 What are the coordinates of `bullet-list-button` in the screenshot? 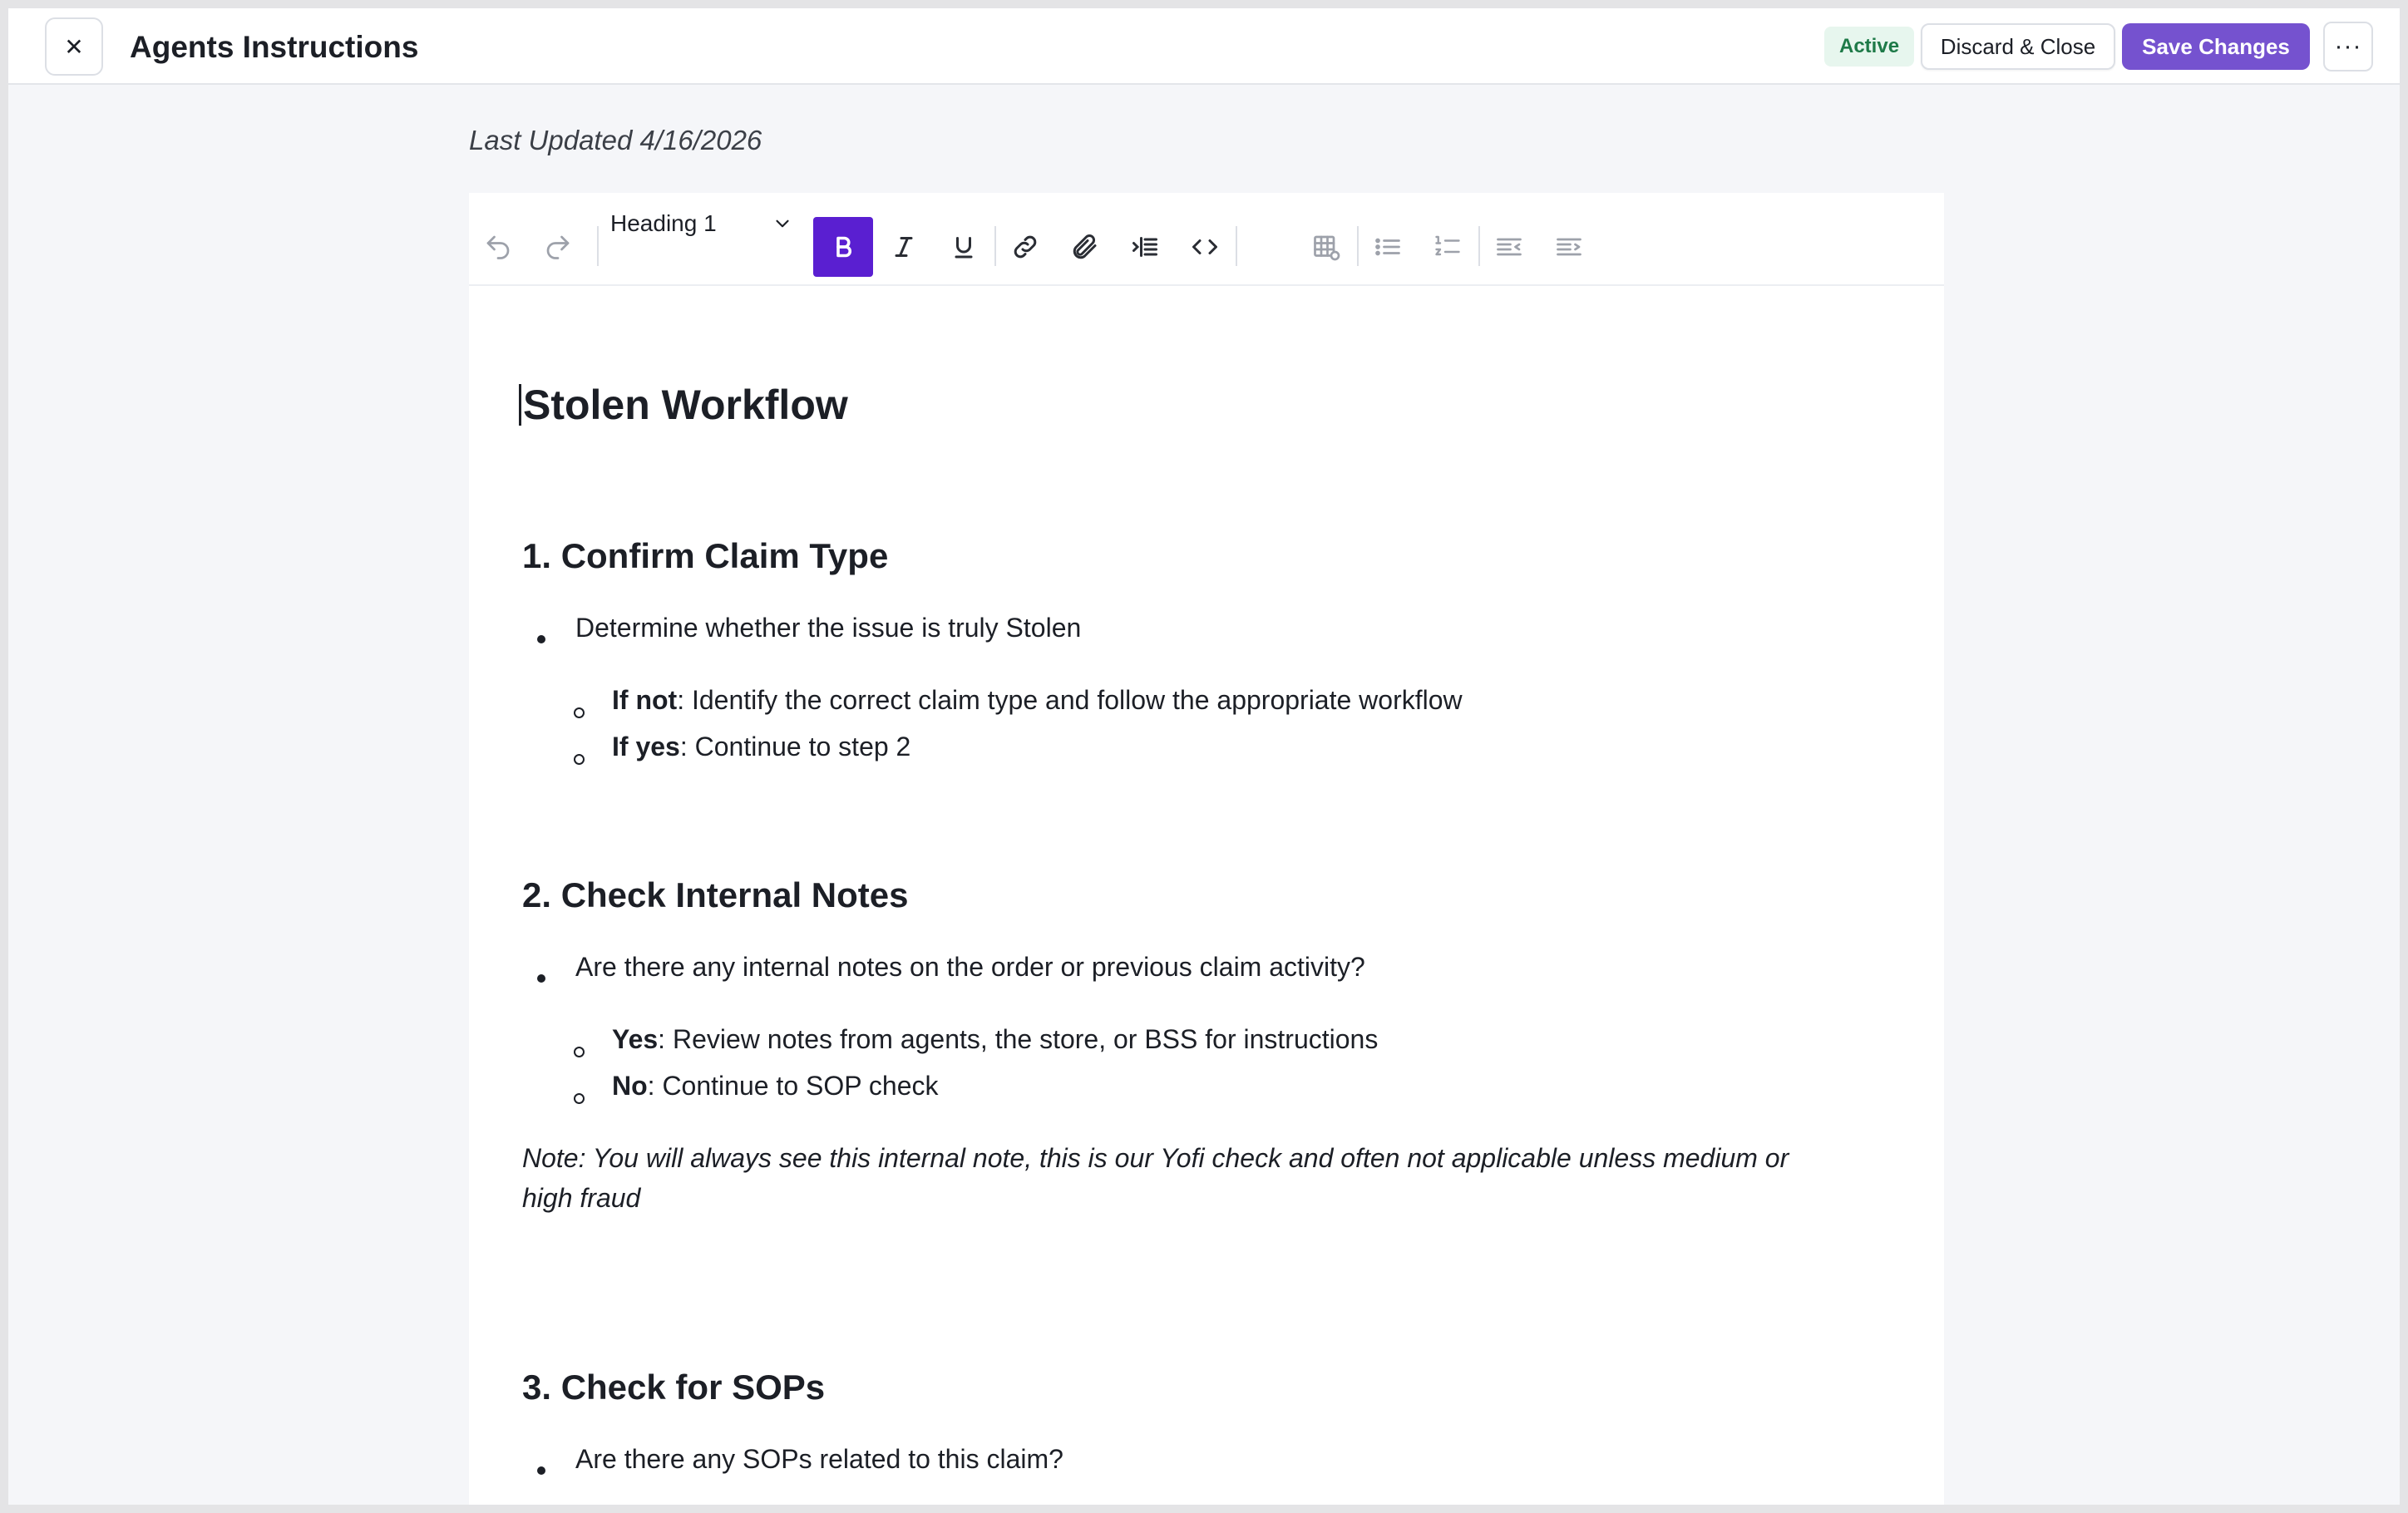 It's located at (1388, 247).